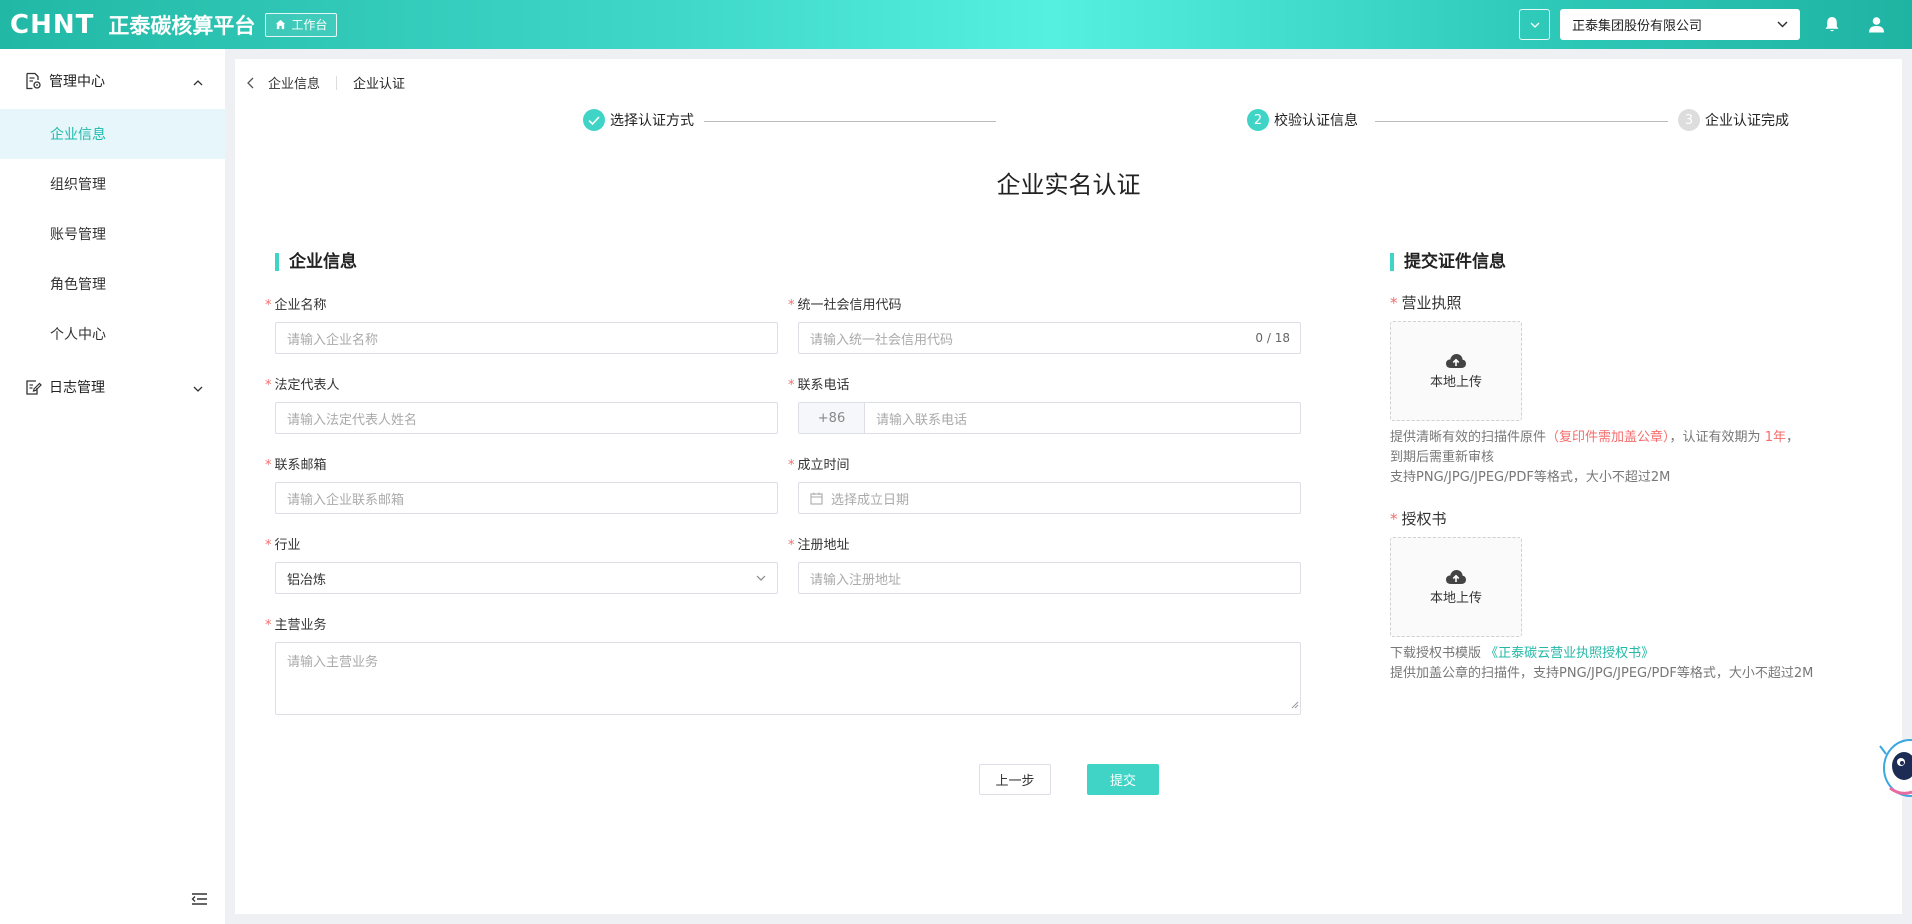  Describe the element at coordinates (112, 284) in the screenshot. I see `sidebar-item-roles: 角色管理` at that location.